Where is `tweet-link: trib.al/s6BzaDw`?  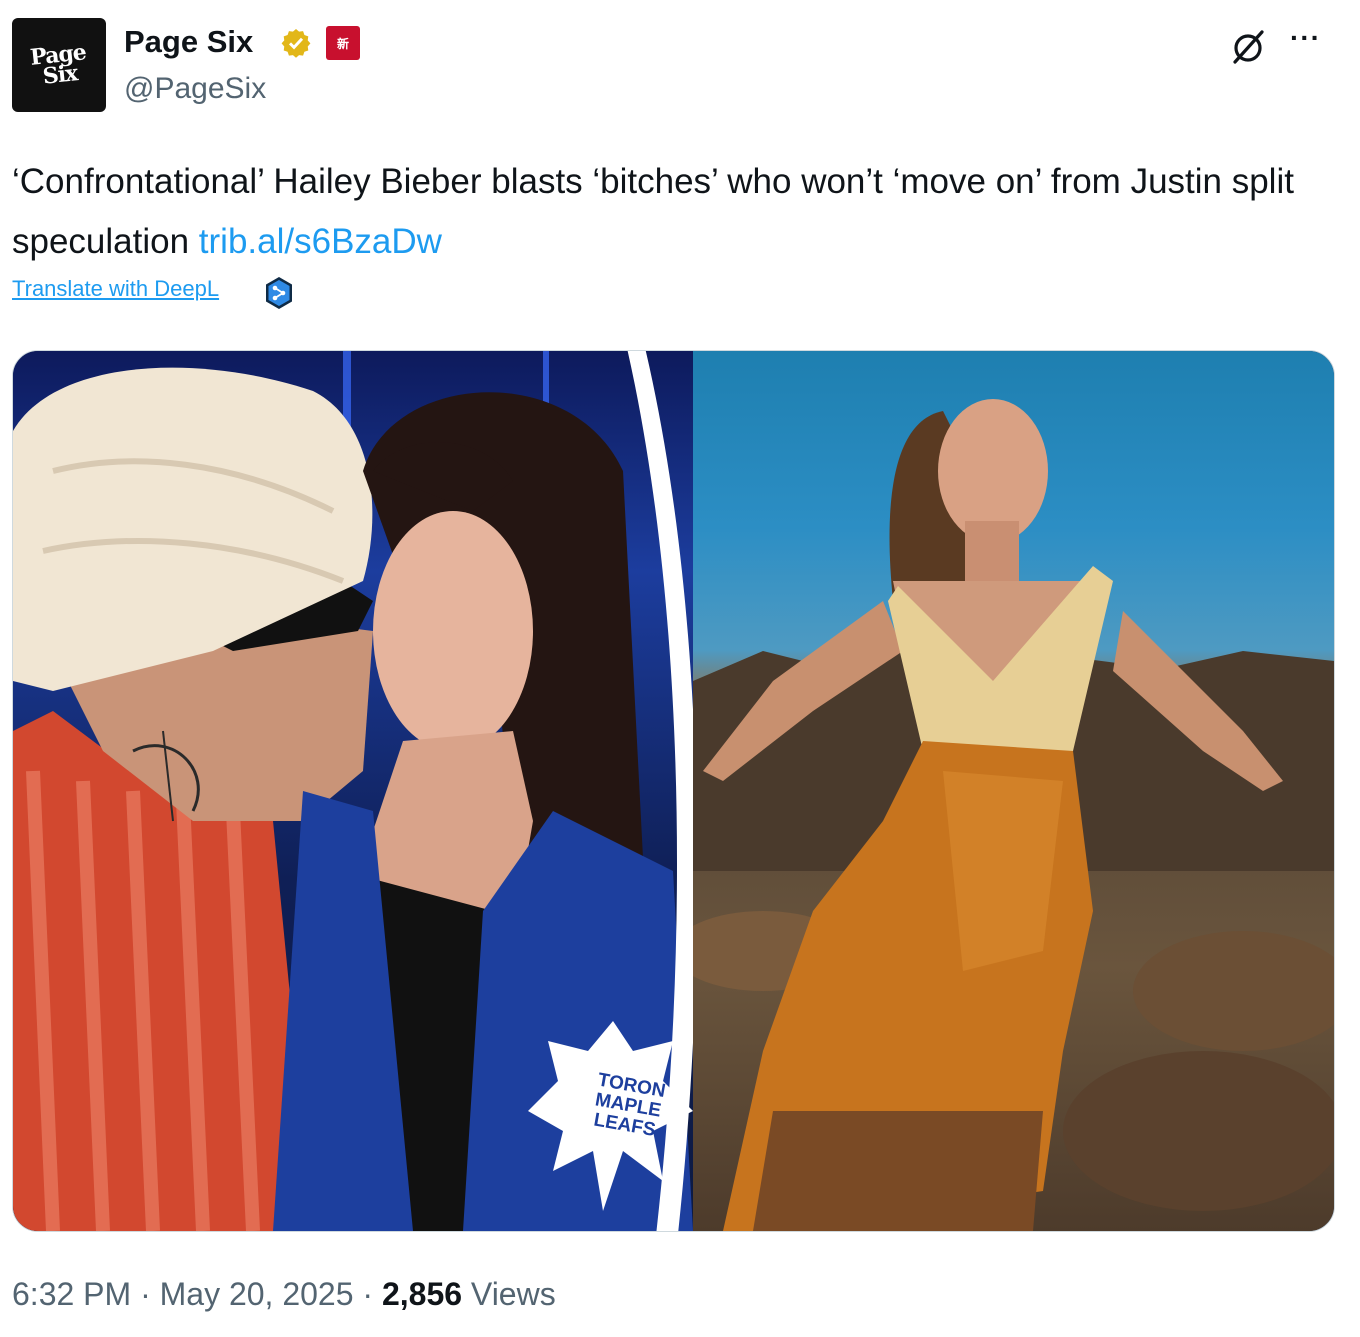
tweet-link: trib.al/s6BzaDw is located at coordinates (320, 241).